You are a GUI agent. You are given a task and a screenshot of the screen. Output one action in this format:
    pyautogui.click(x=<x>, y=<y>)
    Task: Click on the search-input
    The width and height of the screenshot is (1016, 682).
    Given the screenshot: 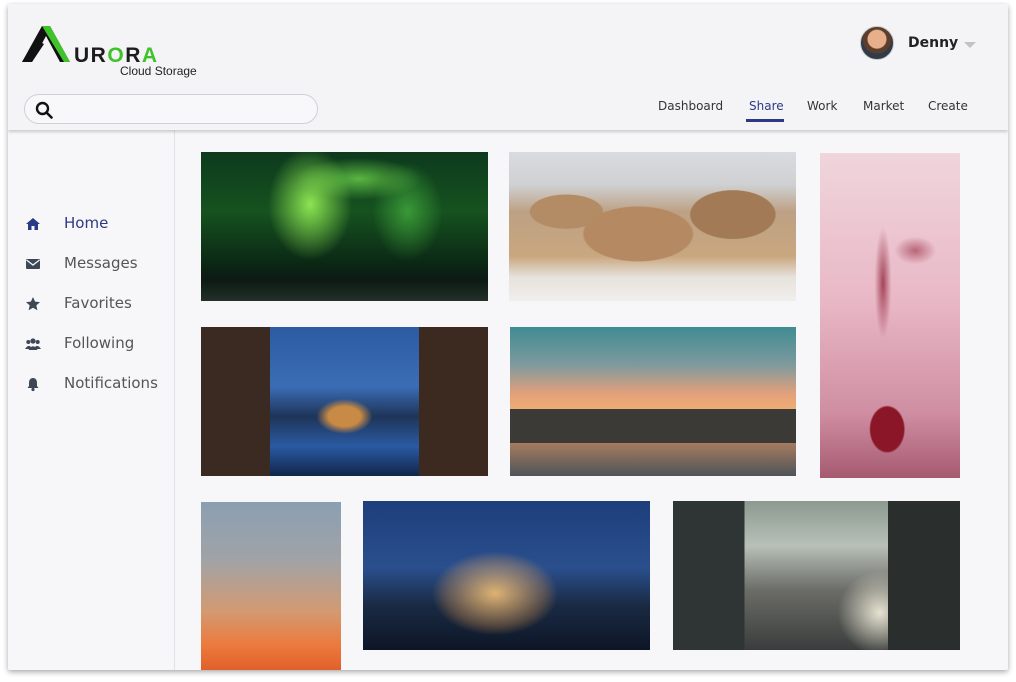 What is the action you would take?
    pyautogui.click(x=171, y=109)
    